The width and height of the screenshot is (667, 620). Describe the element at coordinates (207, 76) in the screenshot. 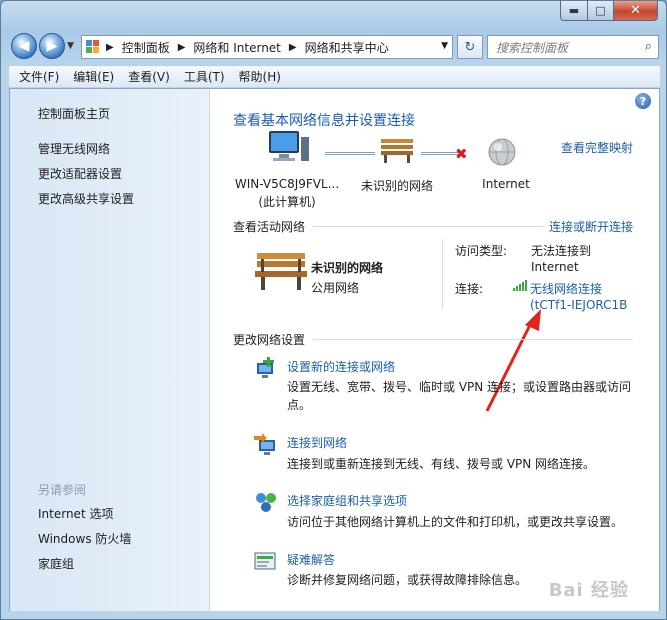

I see `menu-tools: 工具(T)` at that location.